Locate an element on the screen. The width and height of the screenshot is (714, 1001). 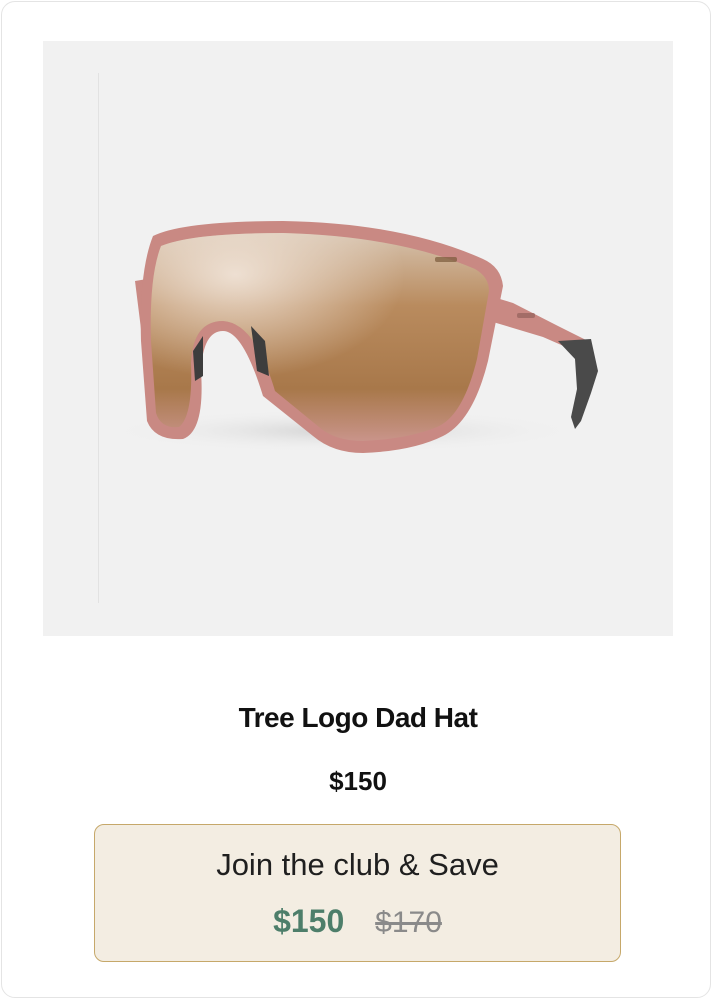
club-price-row: $150 $170 is located at coordinates (357, 921).